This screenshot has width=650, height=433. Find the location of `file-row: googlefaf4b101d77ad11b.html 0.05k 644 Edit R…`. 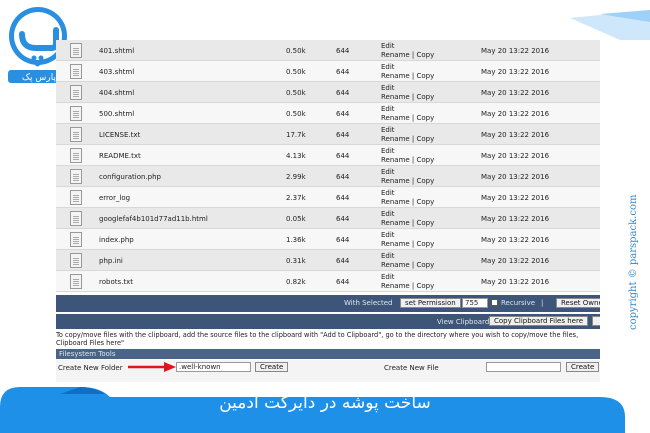

file-row: googlefaf4b101d77ad11b.html 0.05k 644 Edit R… is located at coordinates (328, 218).